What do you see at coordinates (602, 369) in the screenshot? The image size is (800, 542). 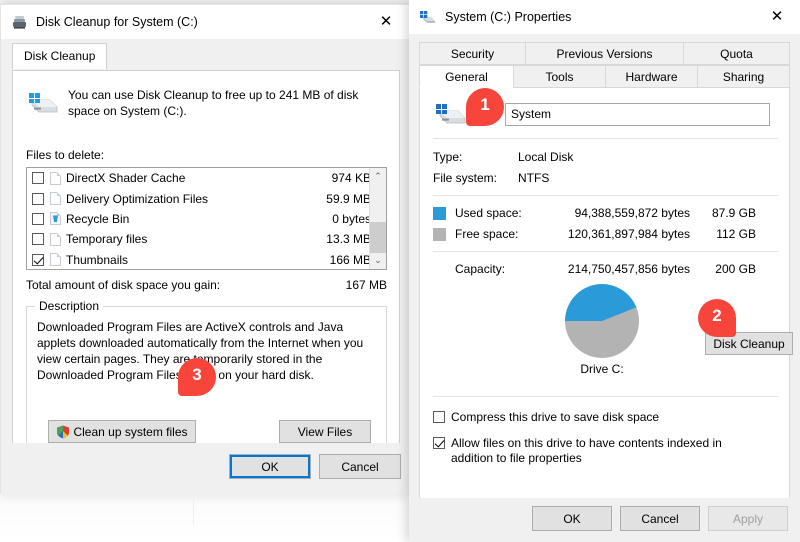 I see `drive-caption: Drive C:` at bounding box center [602, 369].